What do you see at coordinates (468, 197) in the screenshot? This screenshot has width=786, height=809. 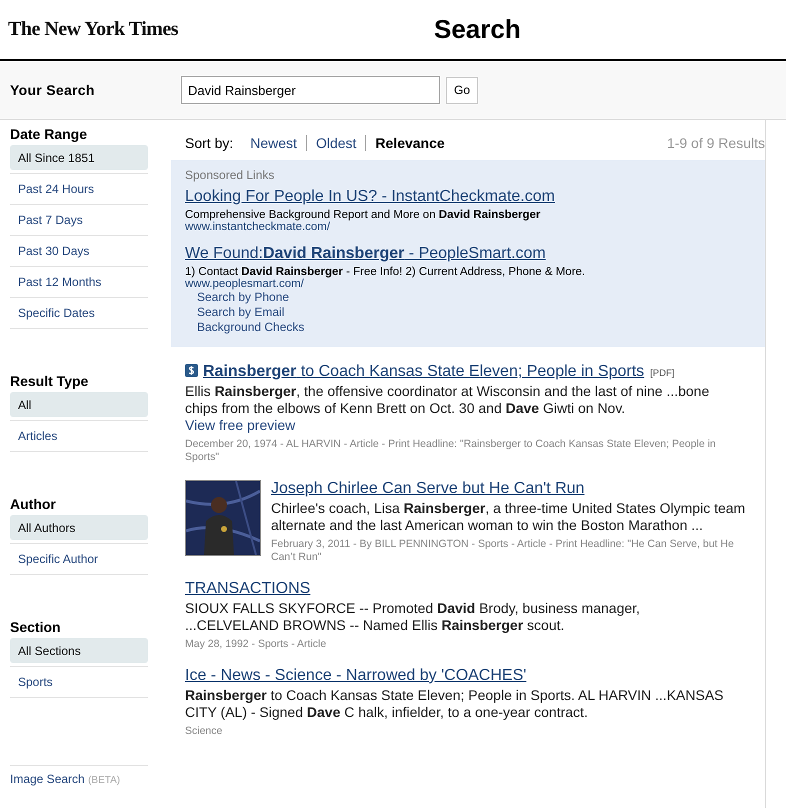 I see `ad-title-link: Looking For People In US? - InstantCheckmate.com` at bounding box center [468, 197].